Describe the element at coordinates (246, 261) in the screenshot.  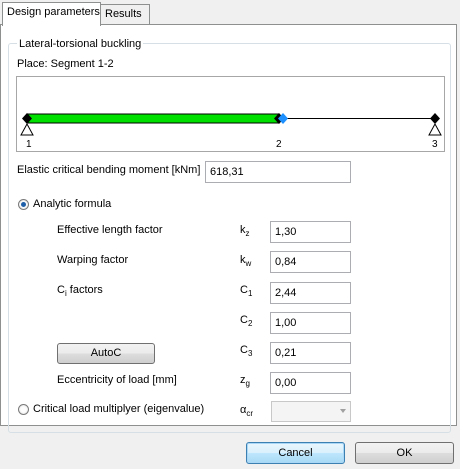
I see `kw-symbol: kw` at that location.